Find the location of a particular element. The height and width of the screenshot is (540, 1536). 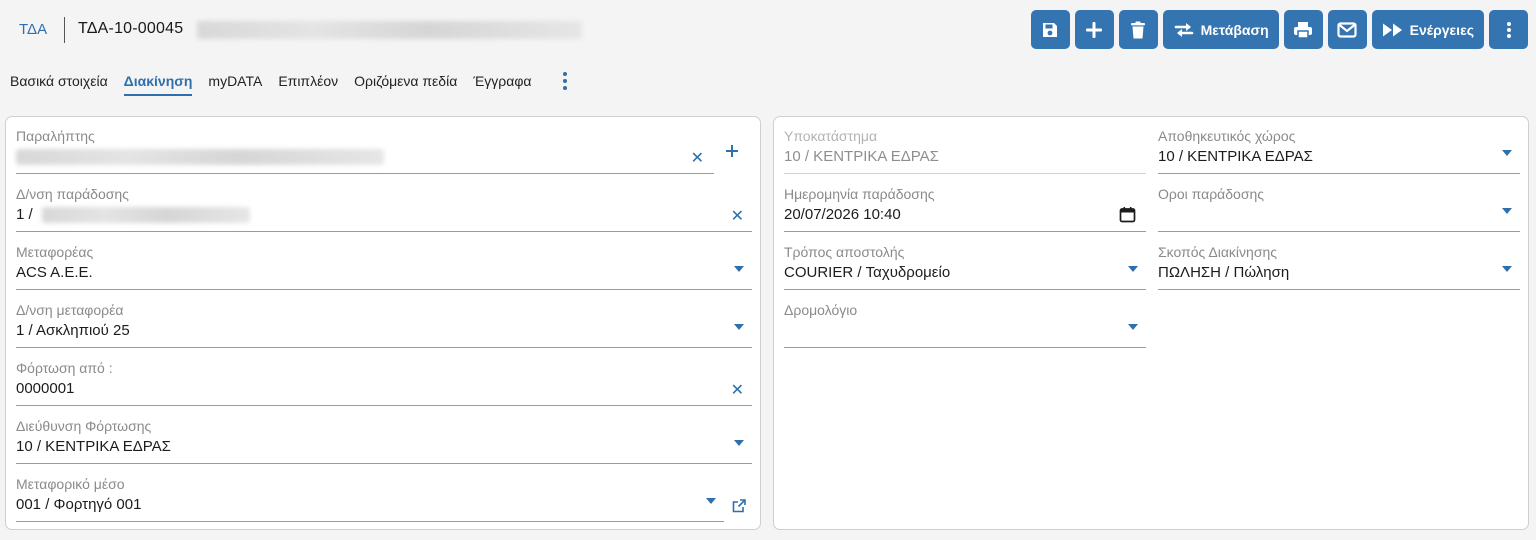

redacted-delivery-address is located at coordinates (146, 215).